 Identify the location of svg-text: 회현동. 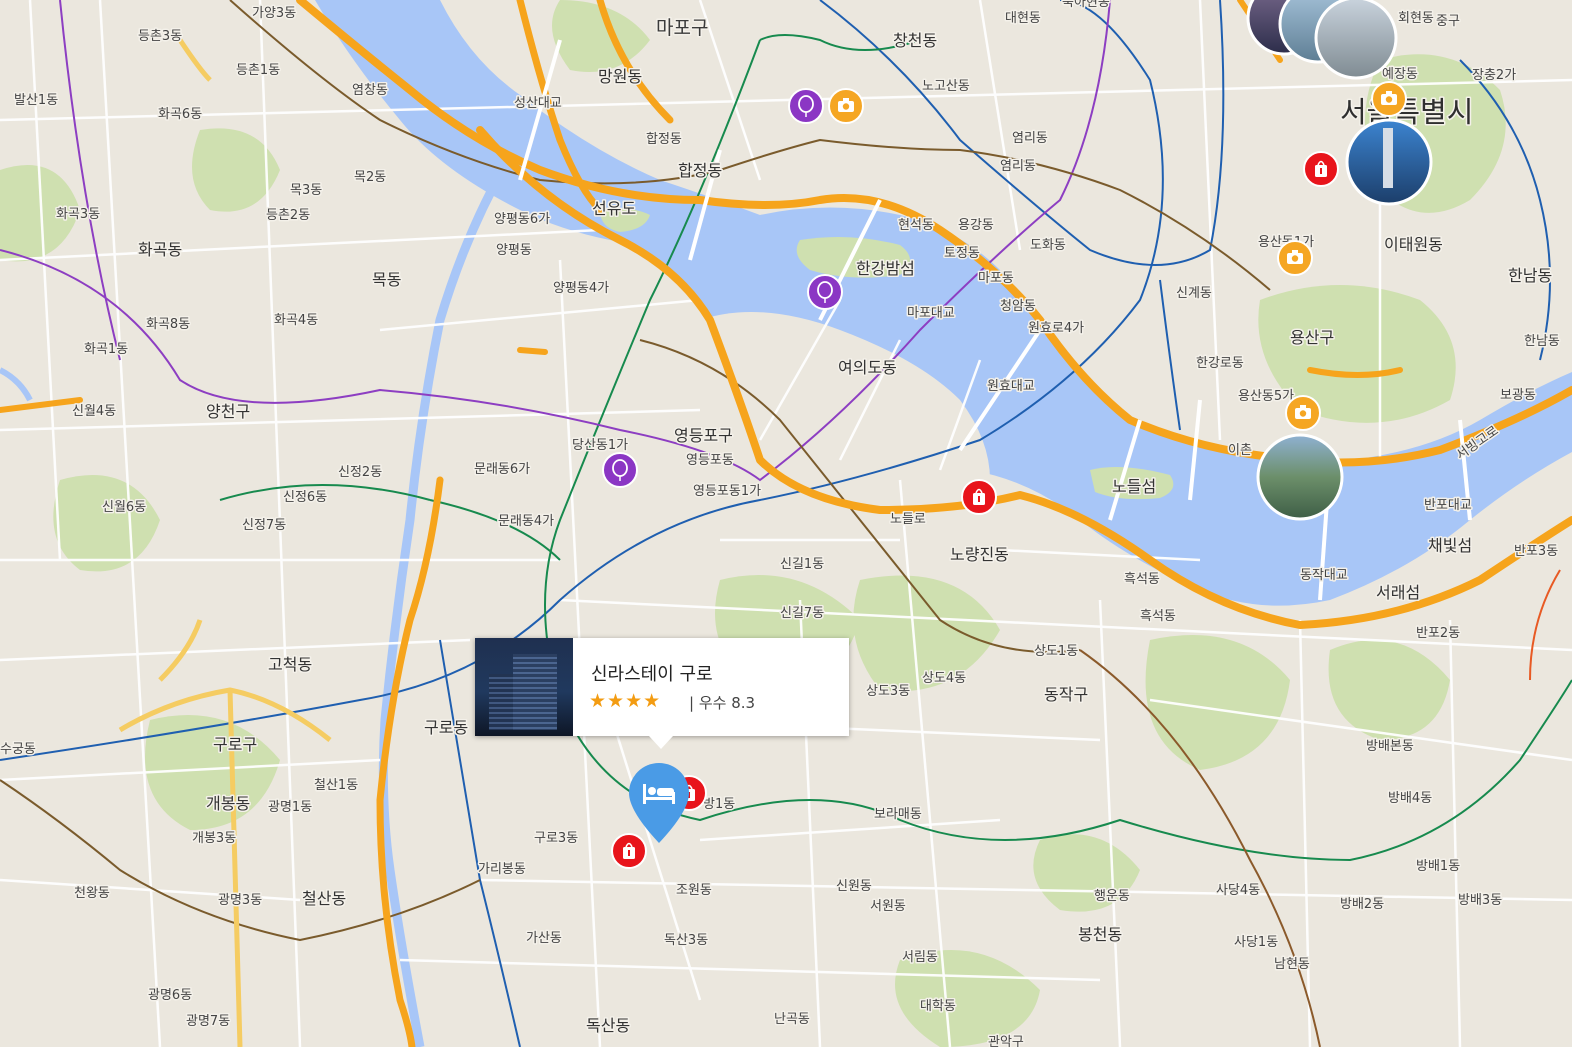
(1416, 18).